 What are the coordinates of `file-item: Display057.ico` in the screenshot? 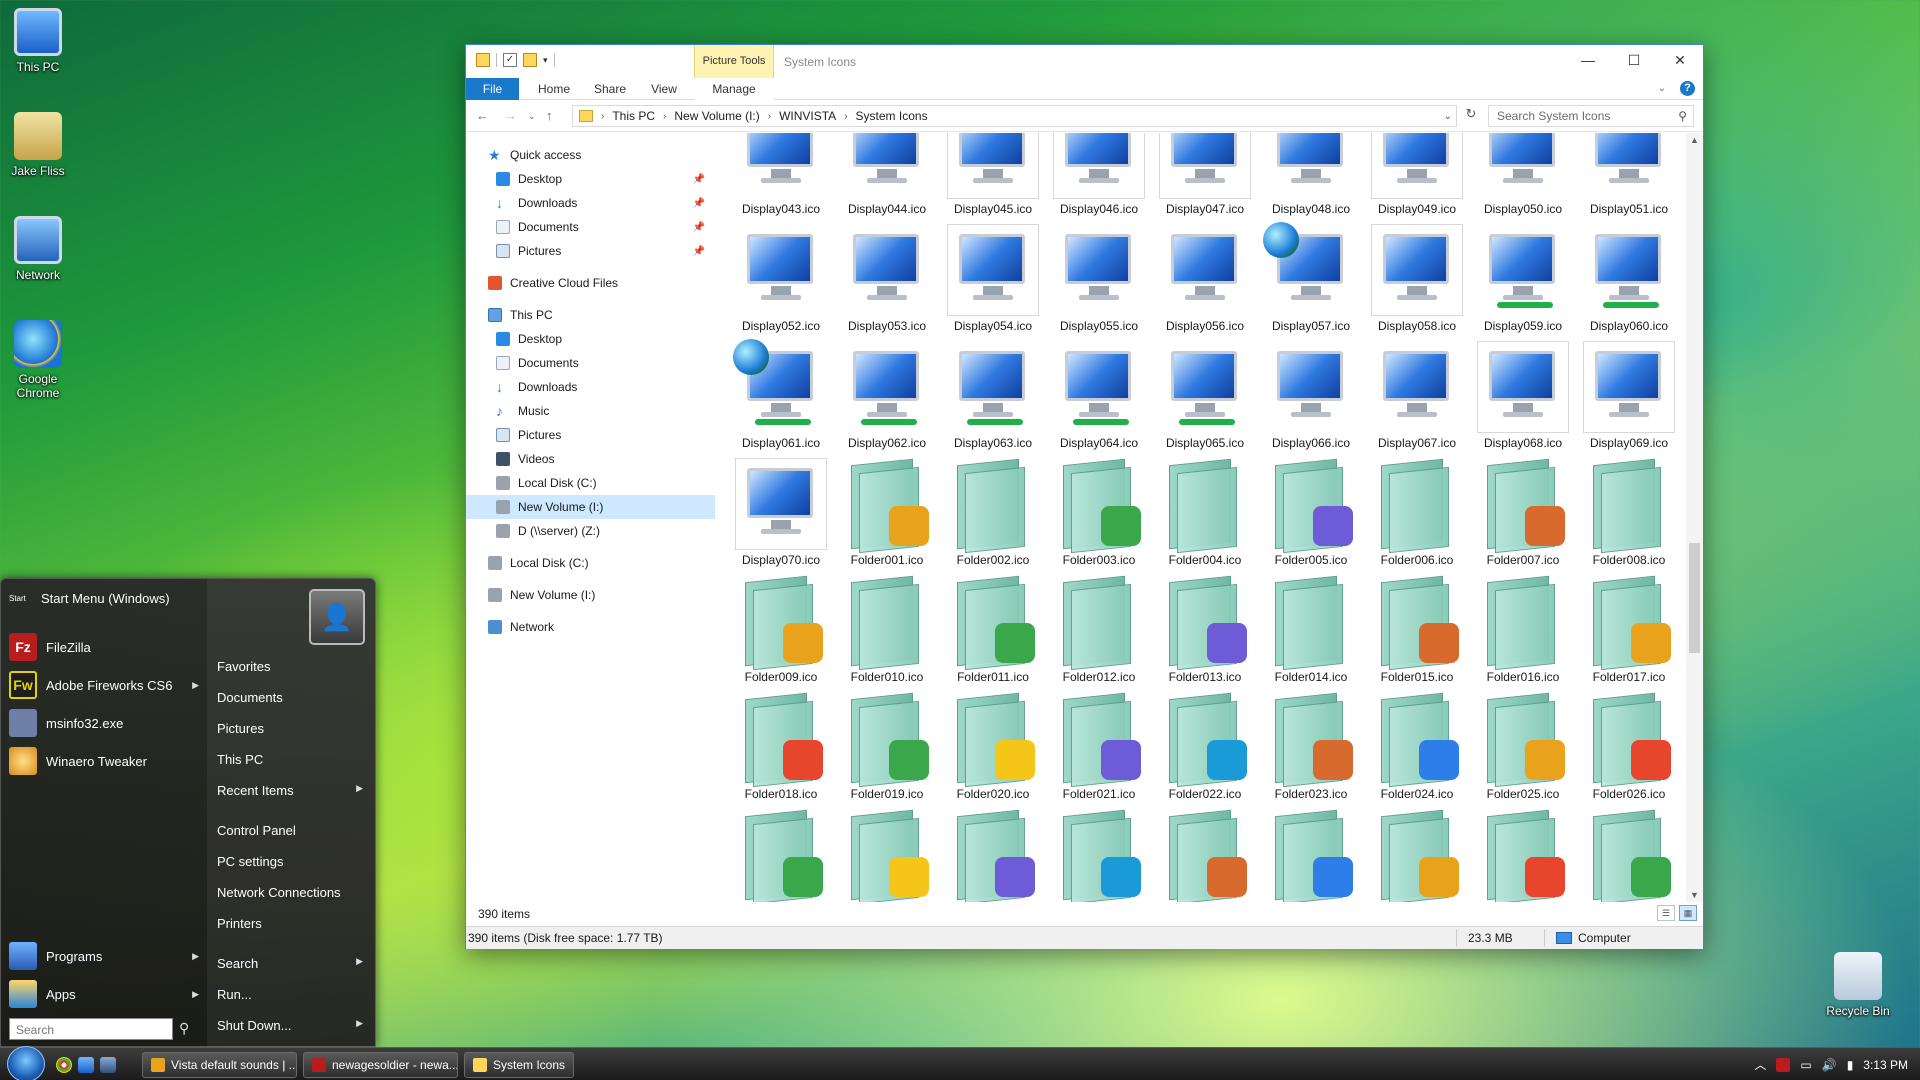 It's located at (1311, 278).